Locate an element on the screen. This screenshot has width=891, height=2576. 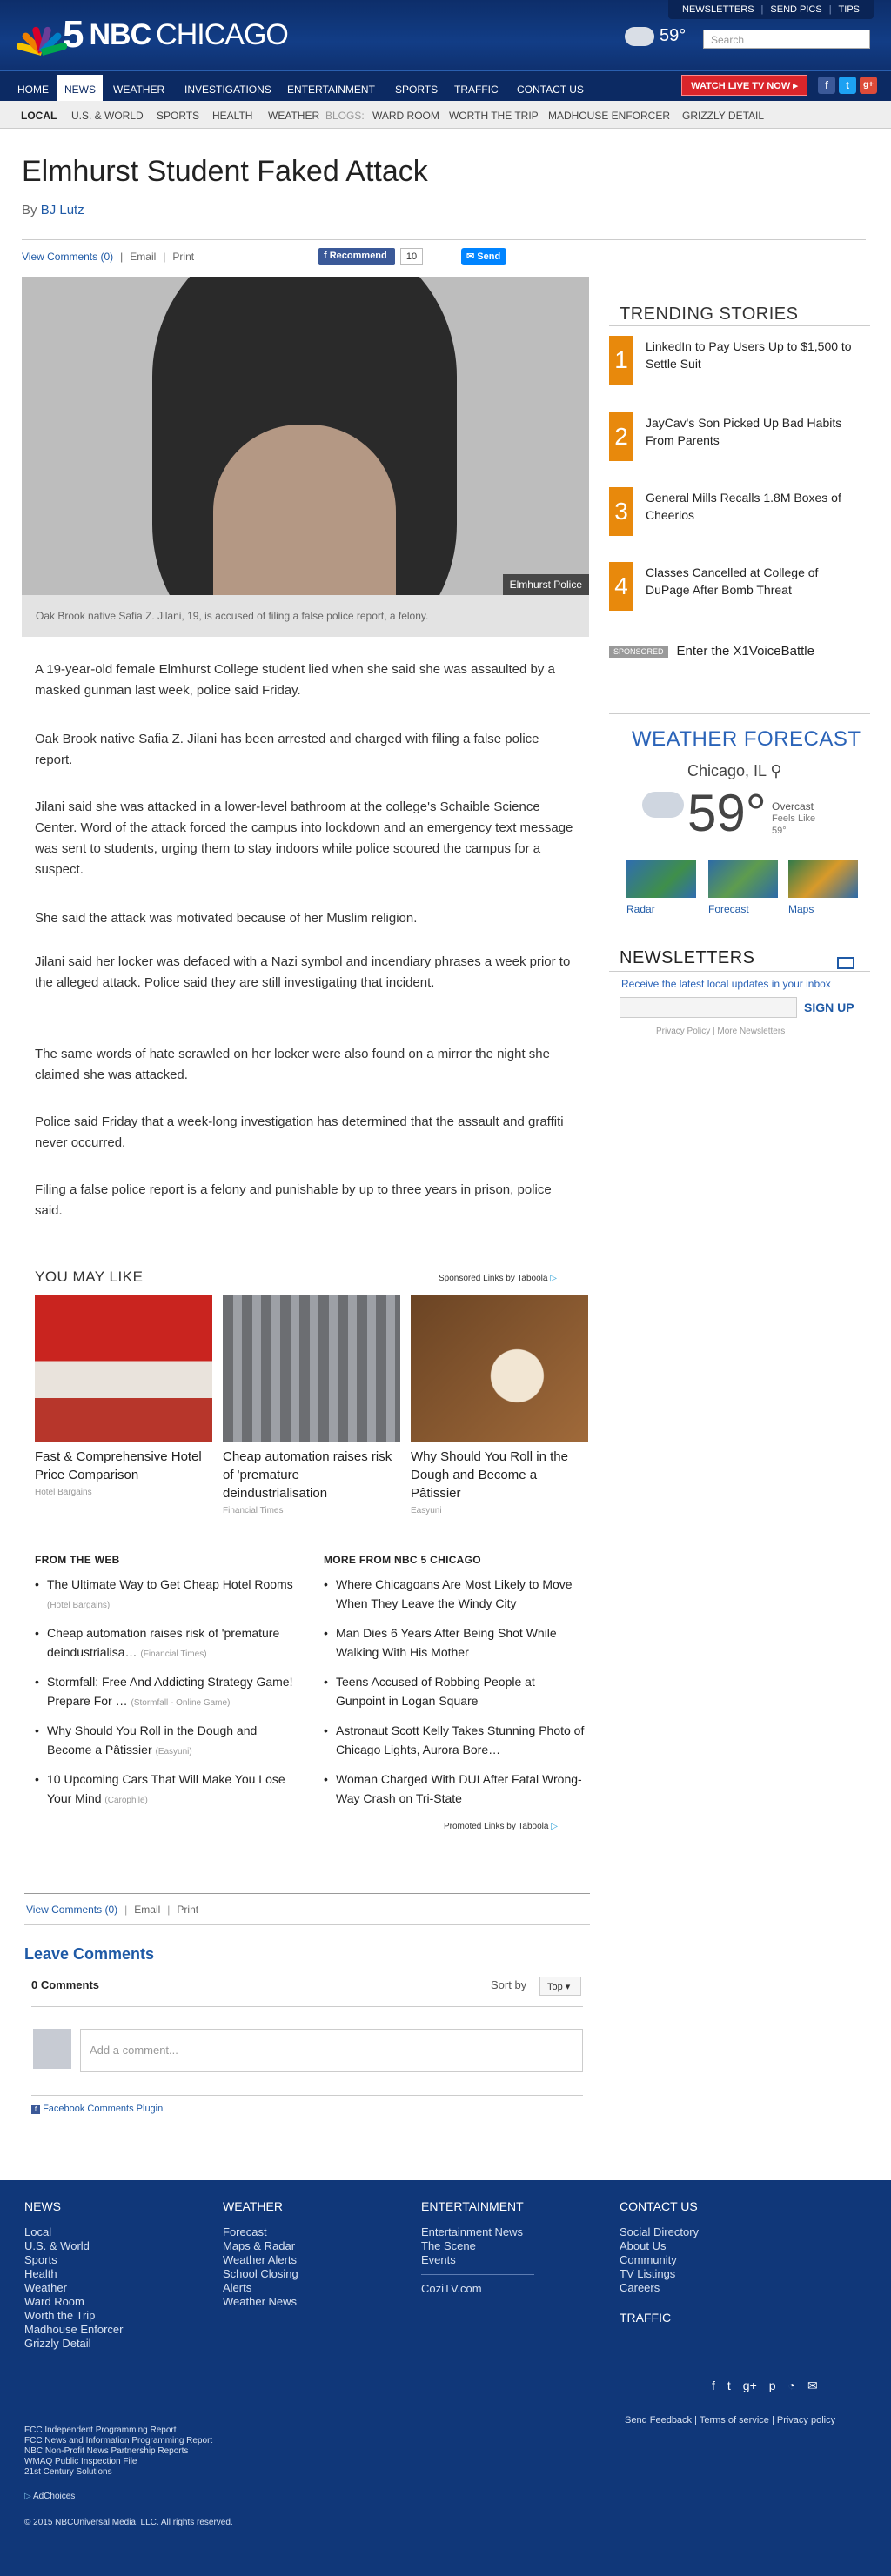
adchoices-link: ▷ AdChoices is located at coordinates (49, 2497).